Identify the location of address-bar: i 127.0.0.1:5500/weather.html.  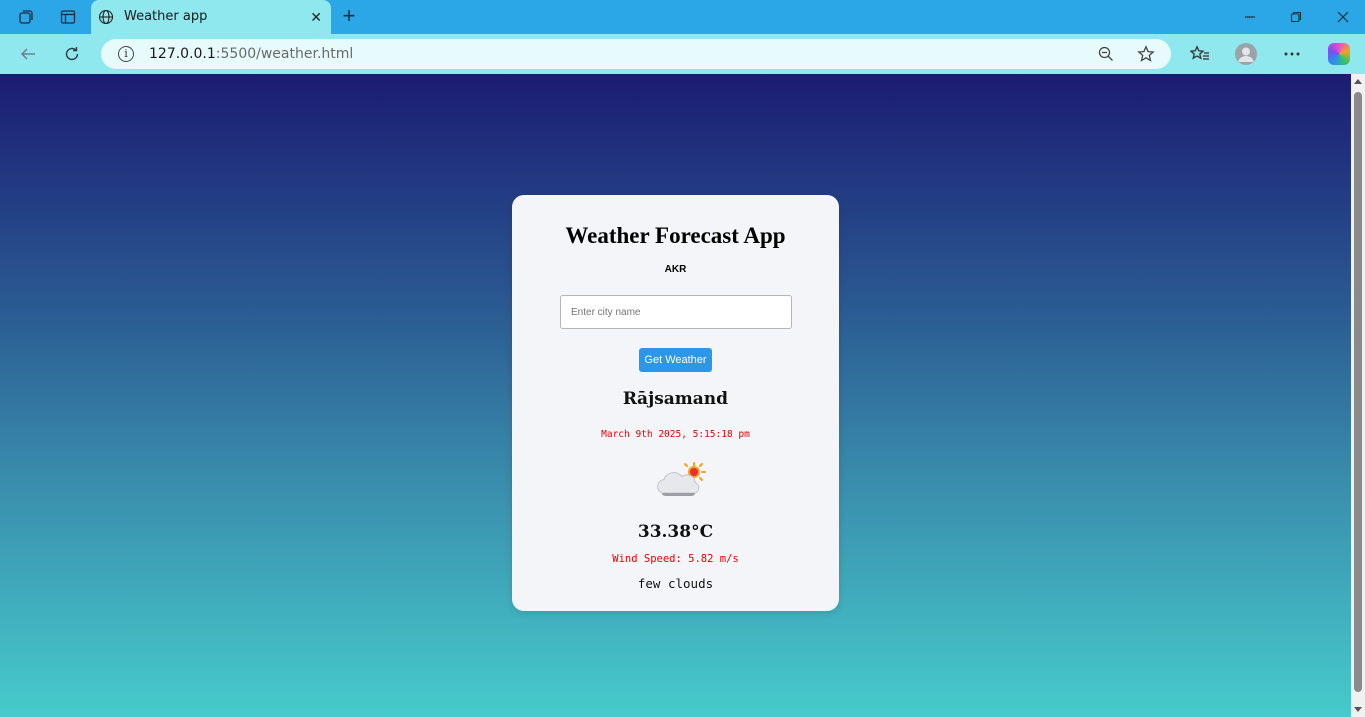
(636, 54).